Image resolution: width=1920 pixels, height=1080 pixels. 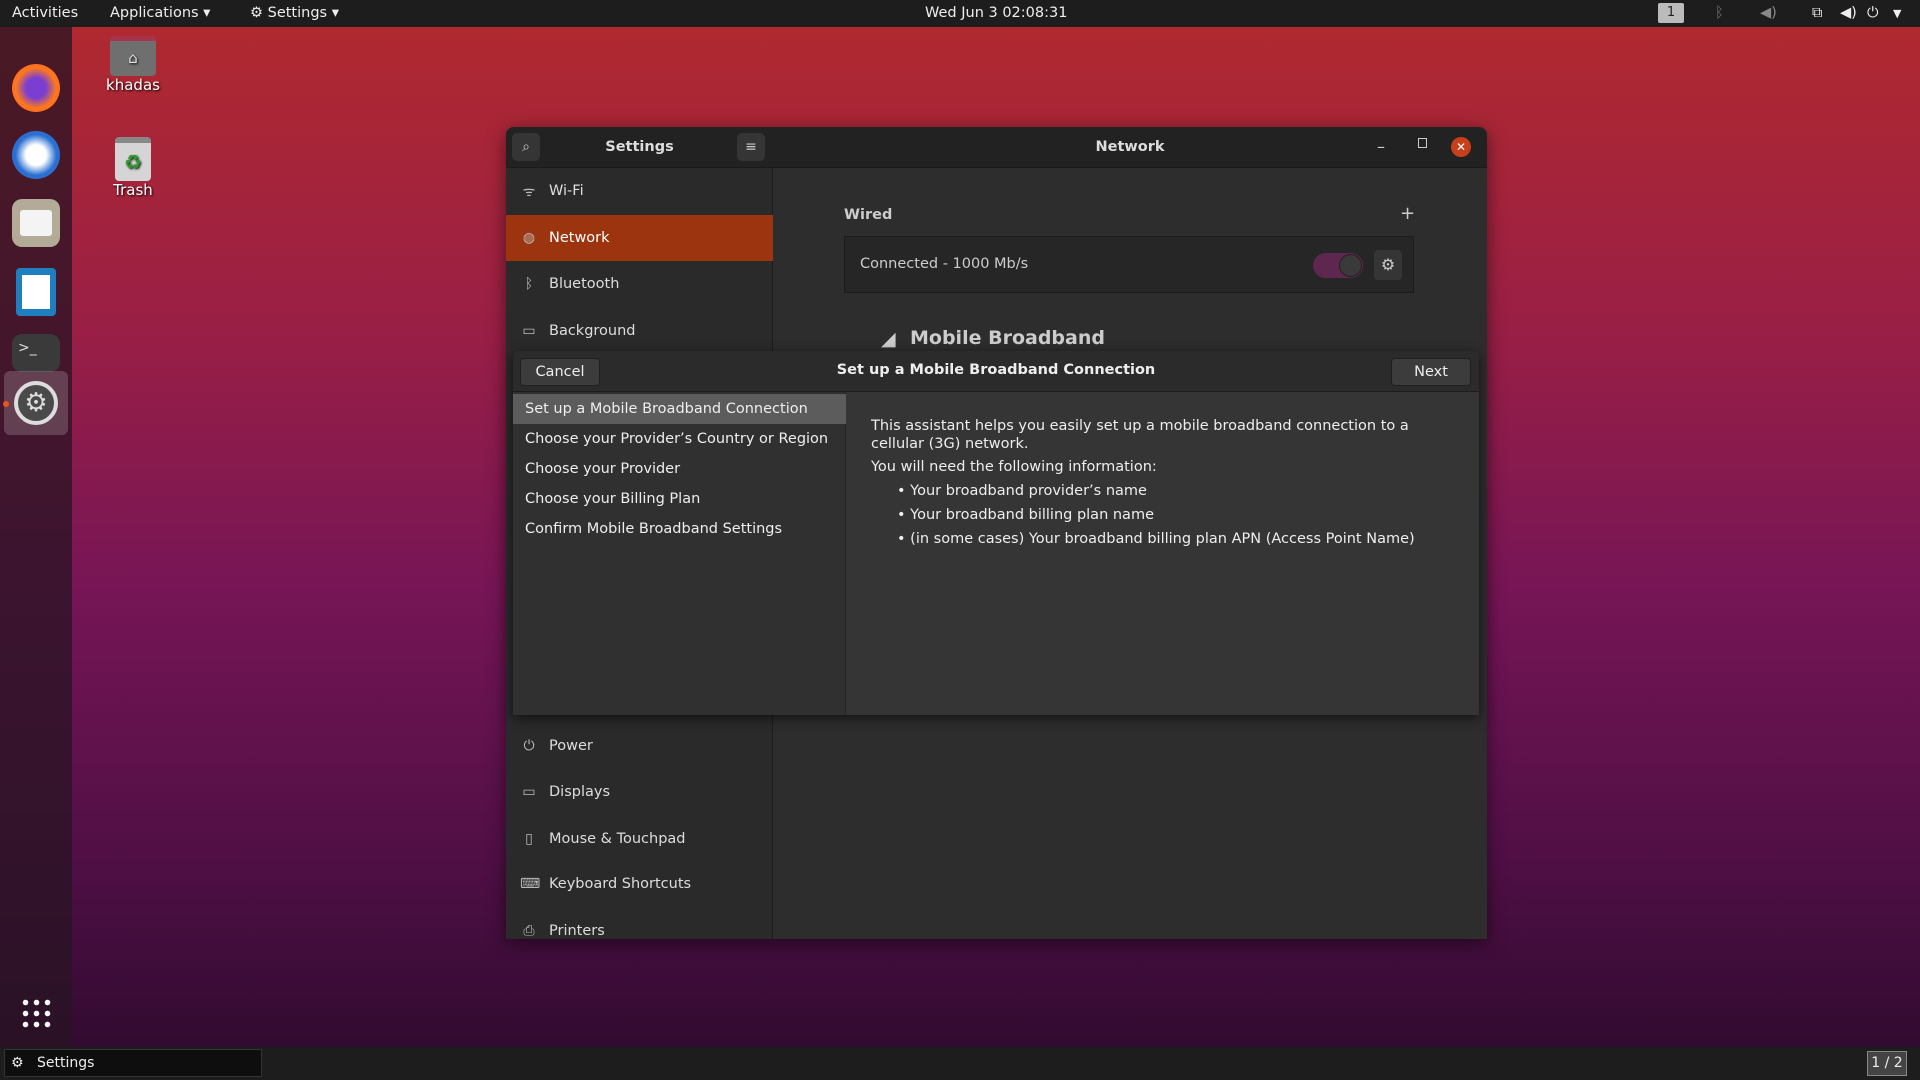 I want to click on workspace-indicator: 1, so click(x=1671, y=13).